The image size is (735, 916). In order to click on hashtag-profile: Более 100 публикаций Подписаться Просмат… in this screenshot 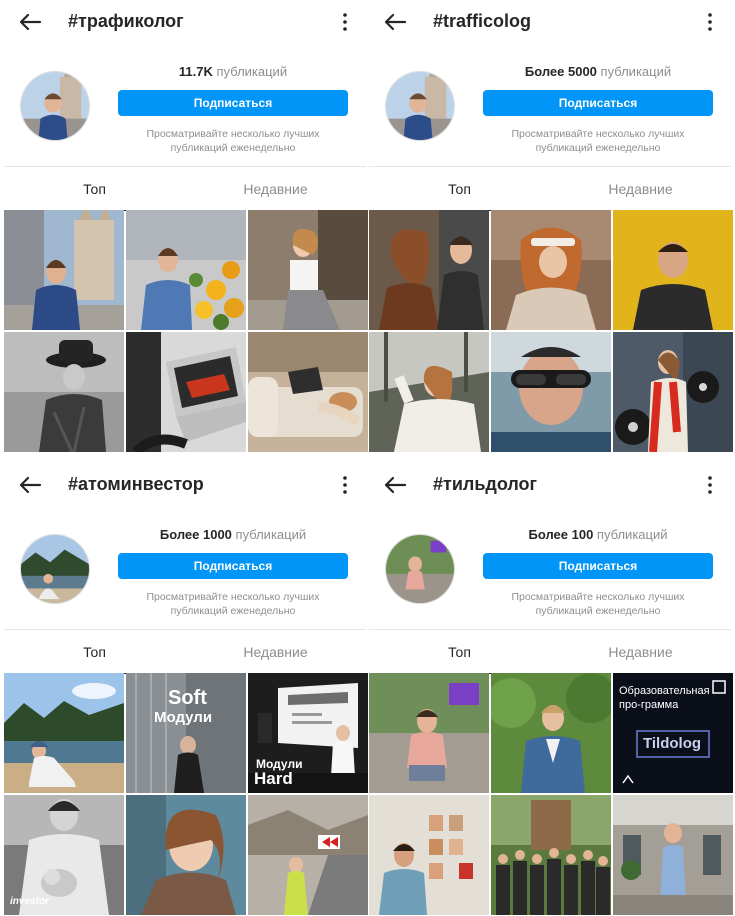, I will do `click(550, 568)`.